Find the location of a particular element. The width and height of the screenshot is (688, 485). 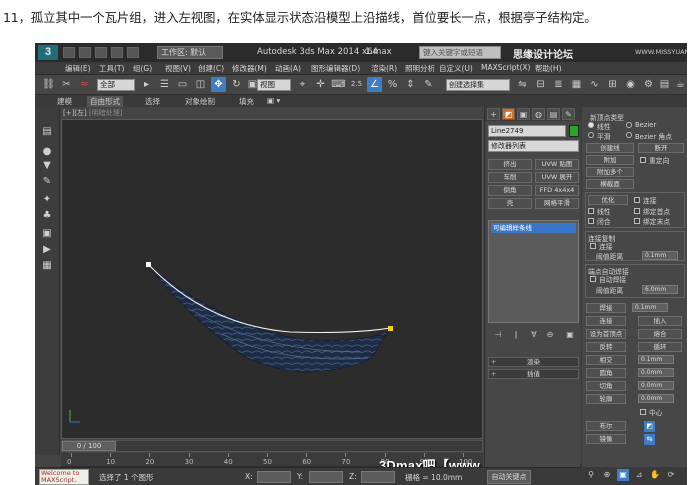

make-first-button: 设为首顶点 is located at coordinates (606, 334).